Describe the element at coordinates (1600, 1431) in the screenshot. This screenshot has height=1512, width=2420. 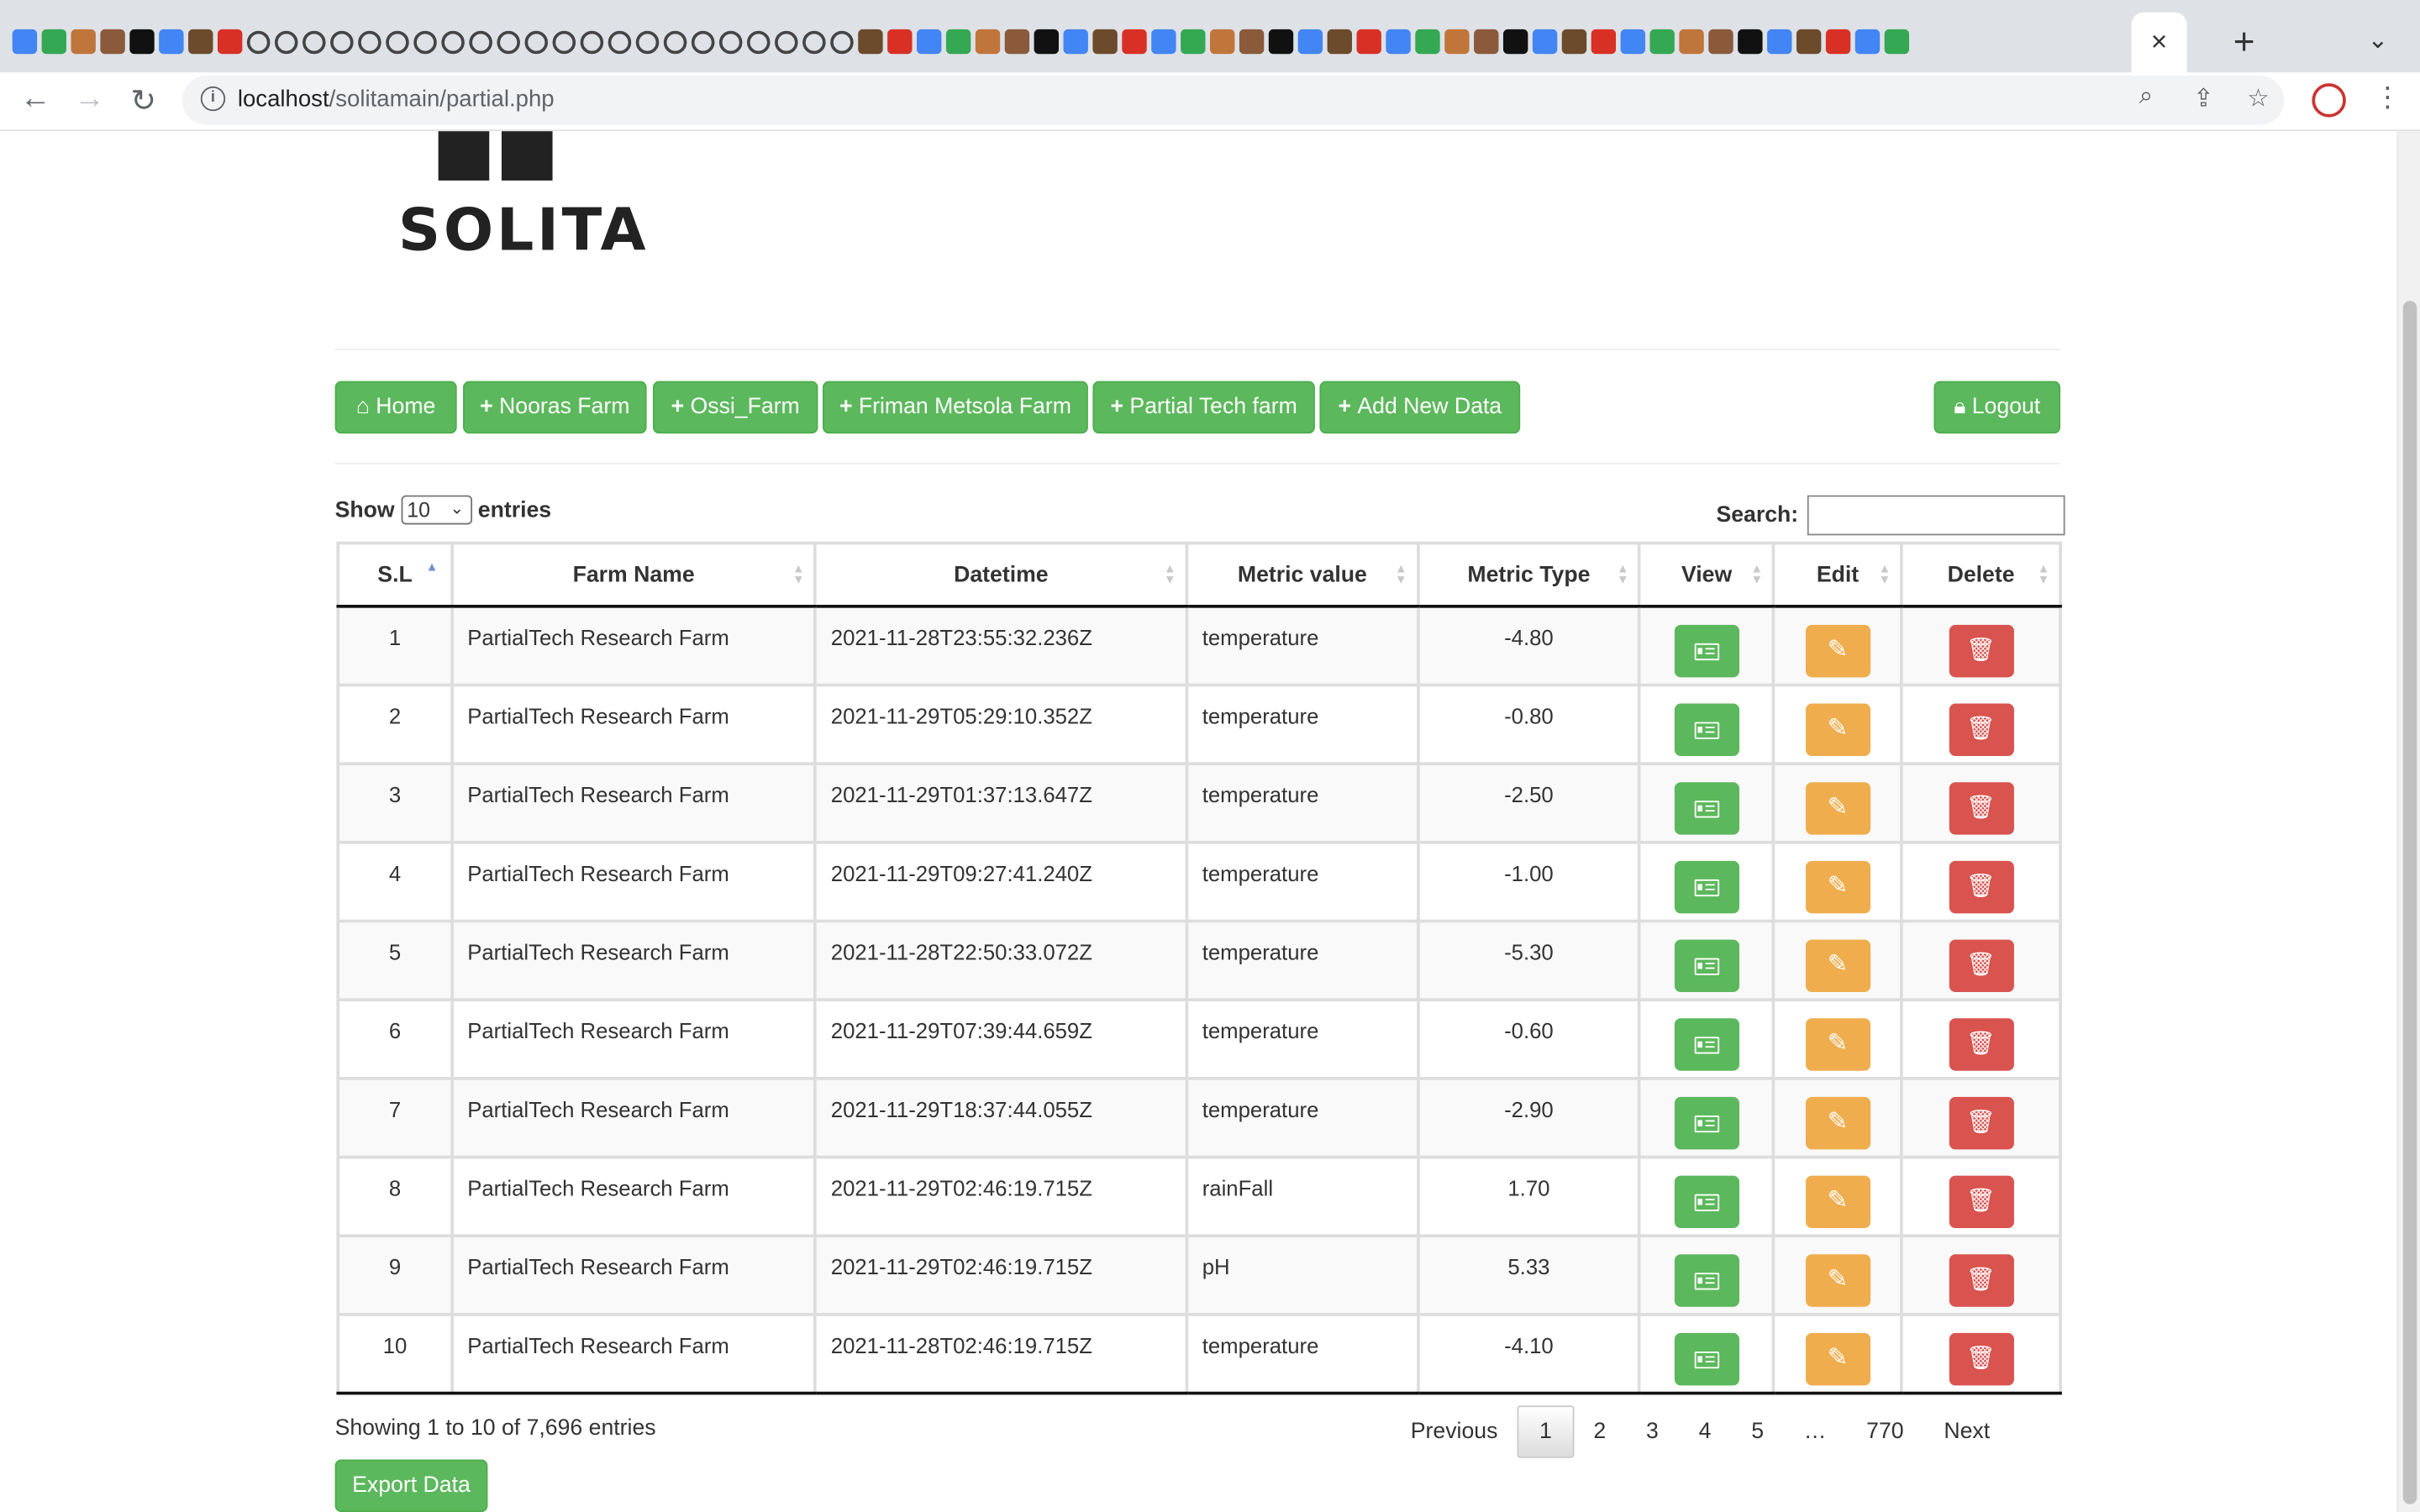
I see `page-button: 2` at that location.